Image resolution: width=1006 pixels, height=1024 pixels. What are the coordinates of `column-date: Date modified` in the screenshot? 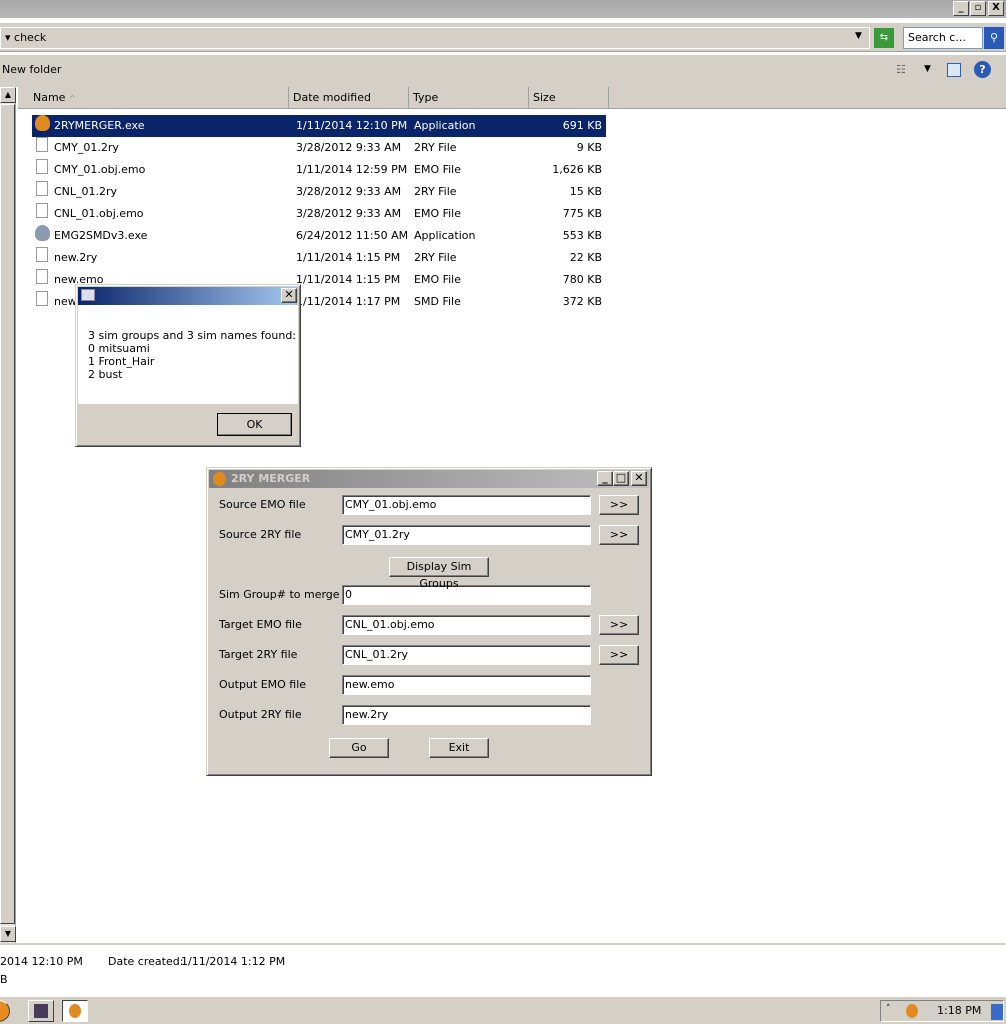 It's located at (349, 98).